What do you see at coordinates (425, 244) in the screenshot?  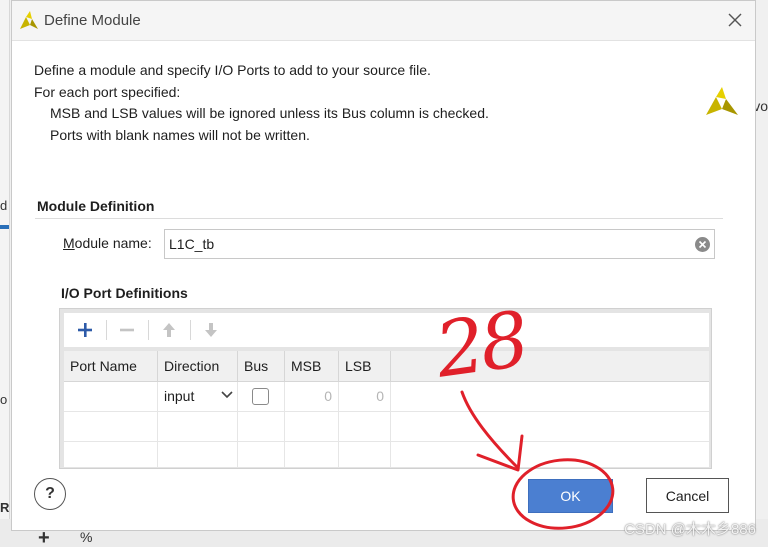 I see `module-name-input` at bounding box center [425, 244].